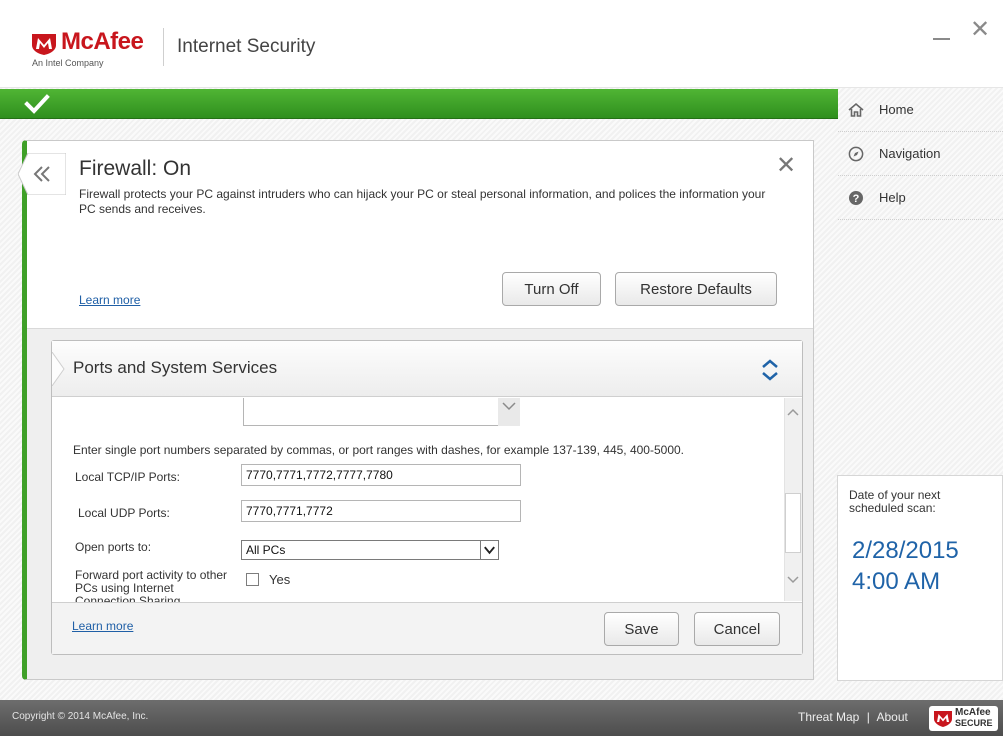 The width and height of the screenshot is (1003, 736). I want to click on forward-yes-checkbox, so click(252, 579).